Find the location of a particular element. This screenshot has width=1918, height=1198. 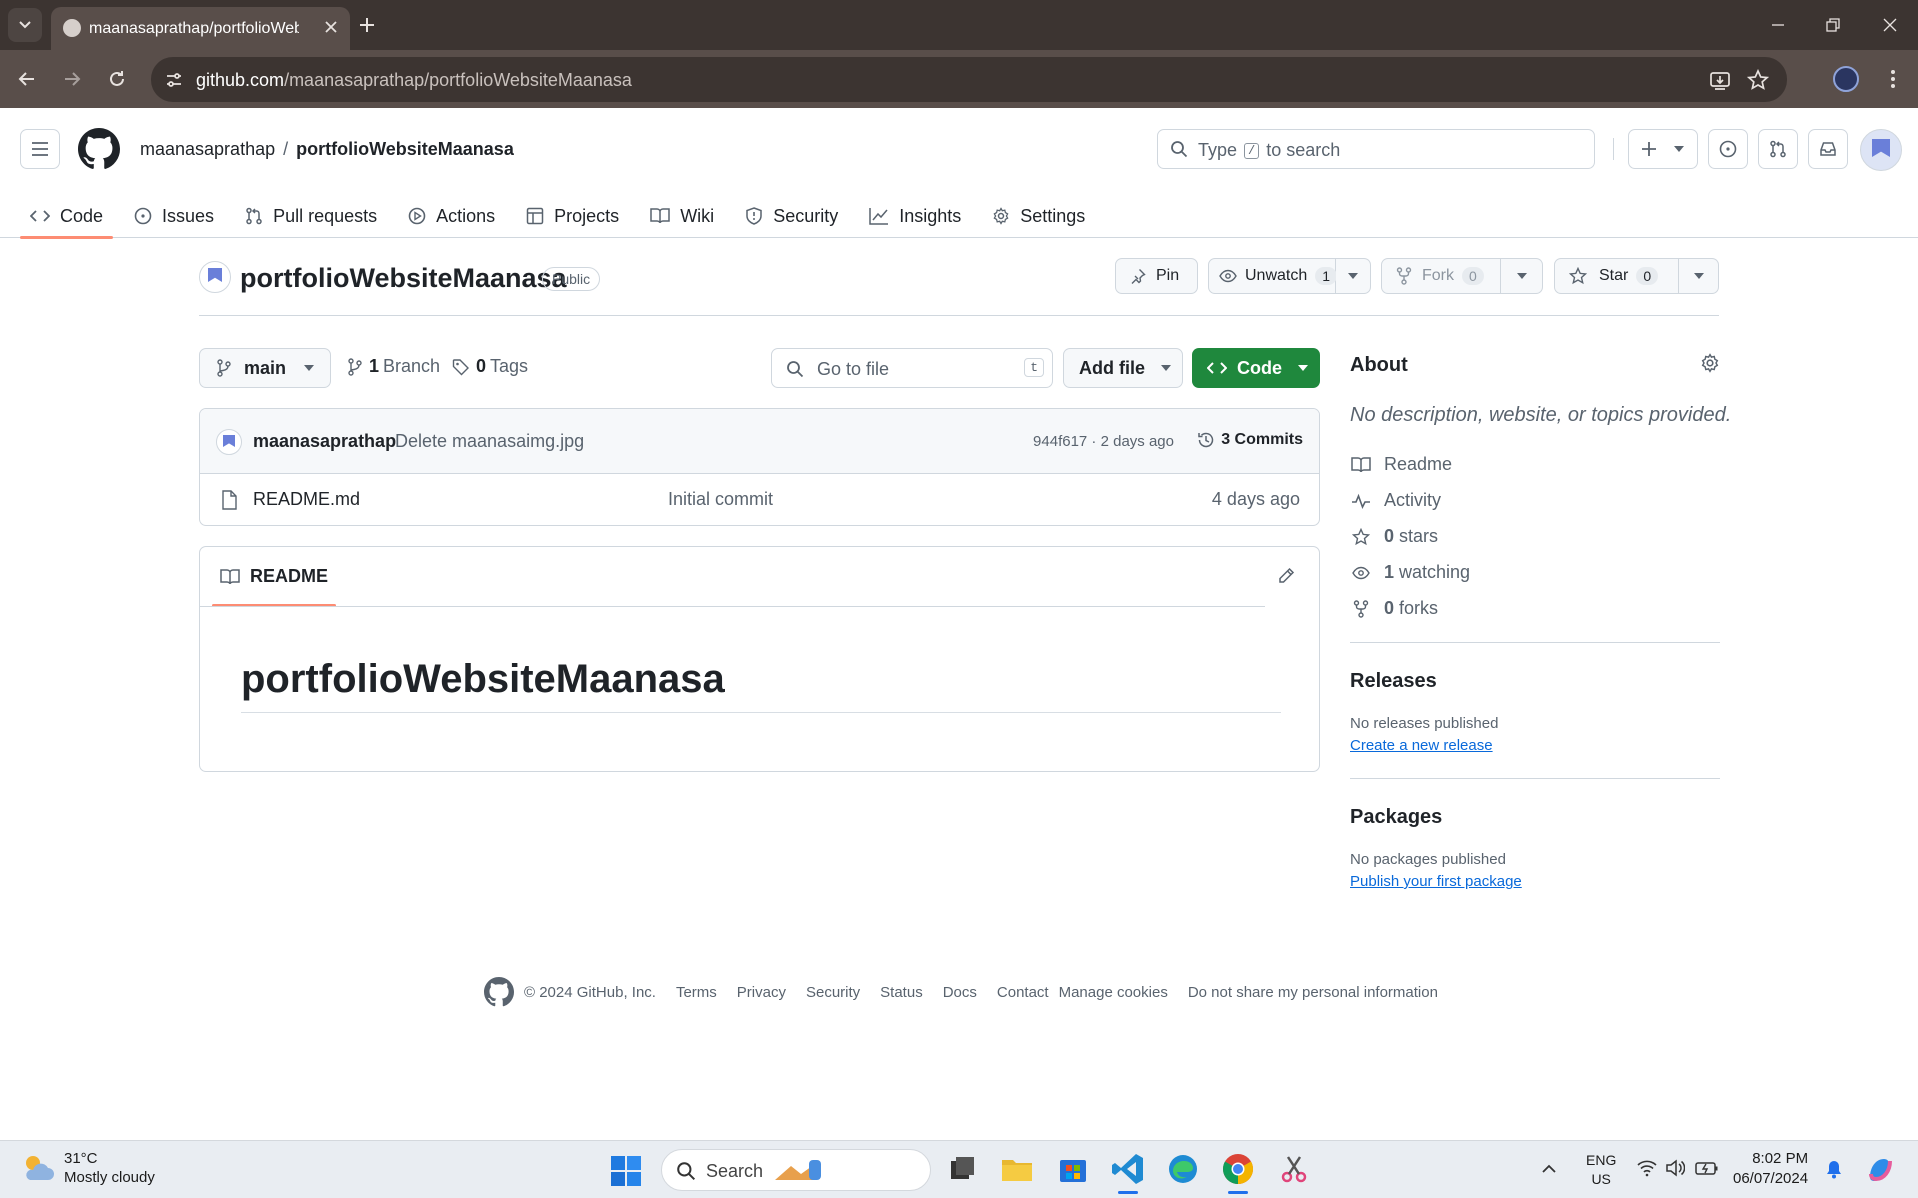

tab-projects: Projects is located at coordinates (572, 216).